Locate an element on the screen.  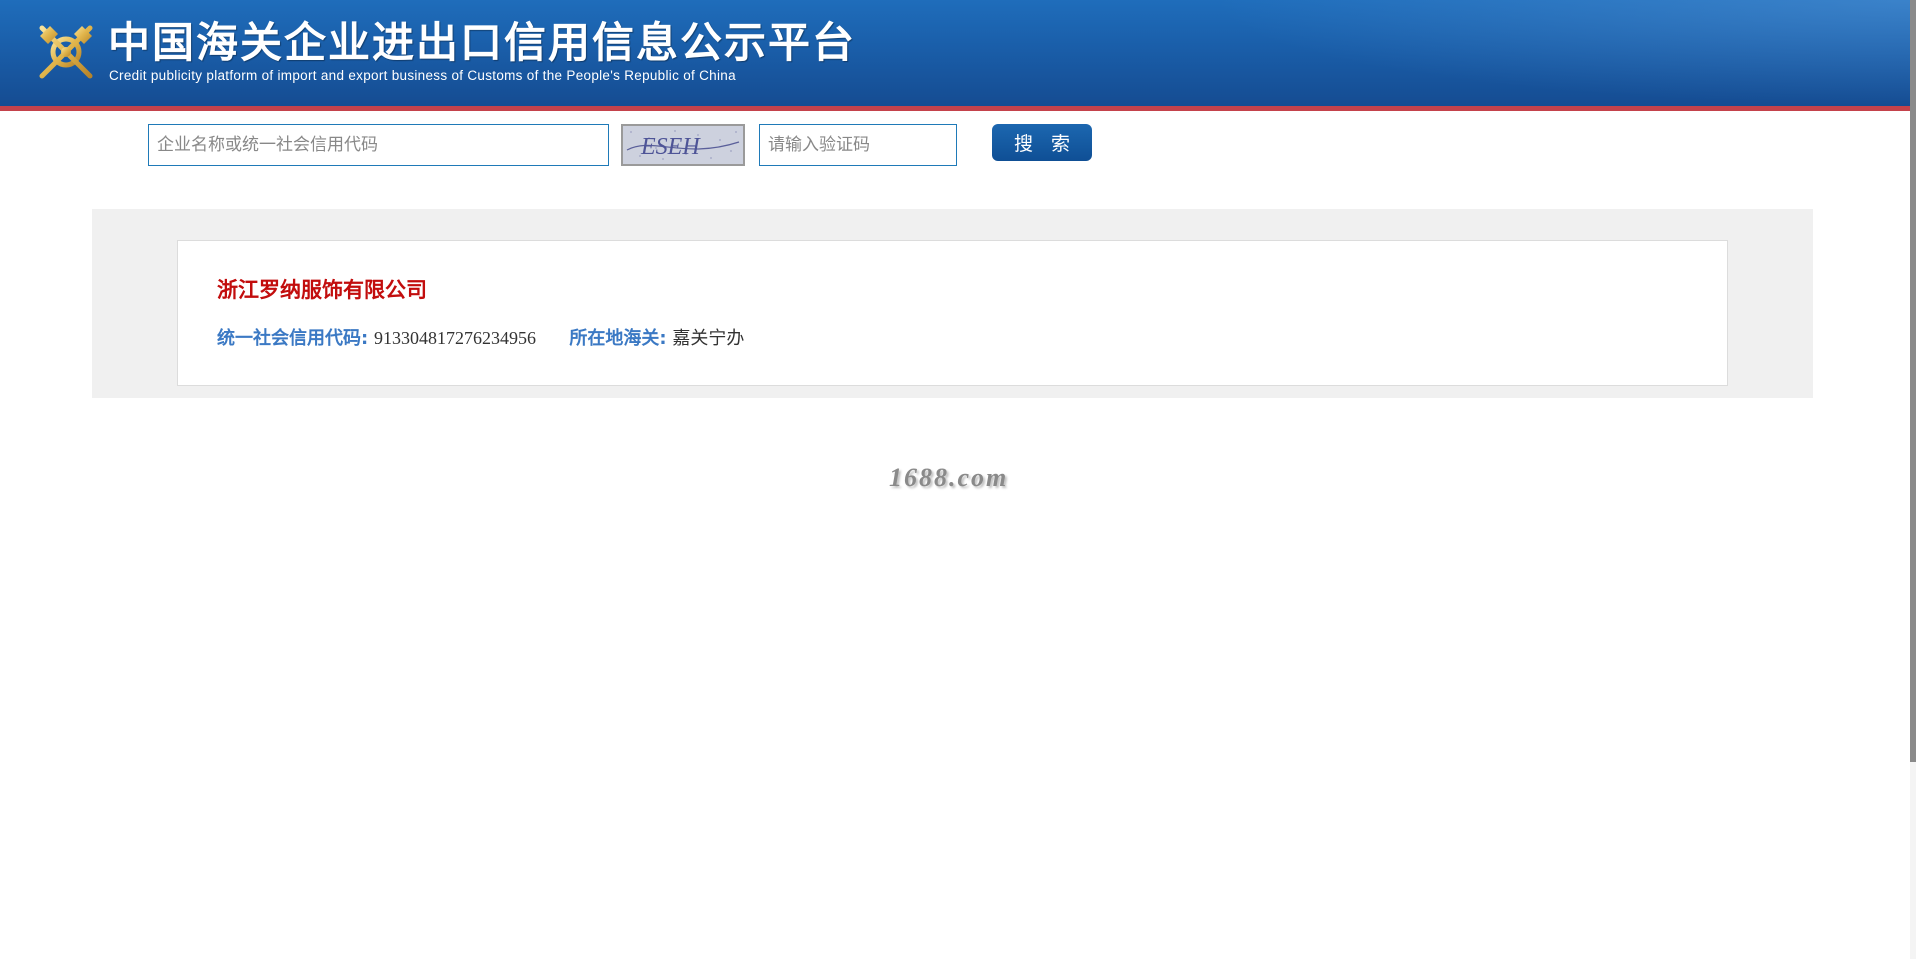
company-info-row: 统一社会信用代码: 913304817276234956 所在地海关: 嘉关宁办 is located at coordinates (480, 338).